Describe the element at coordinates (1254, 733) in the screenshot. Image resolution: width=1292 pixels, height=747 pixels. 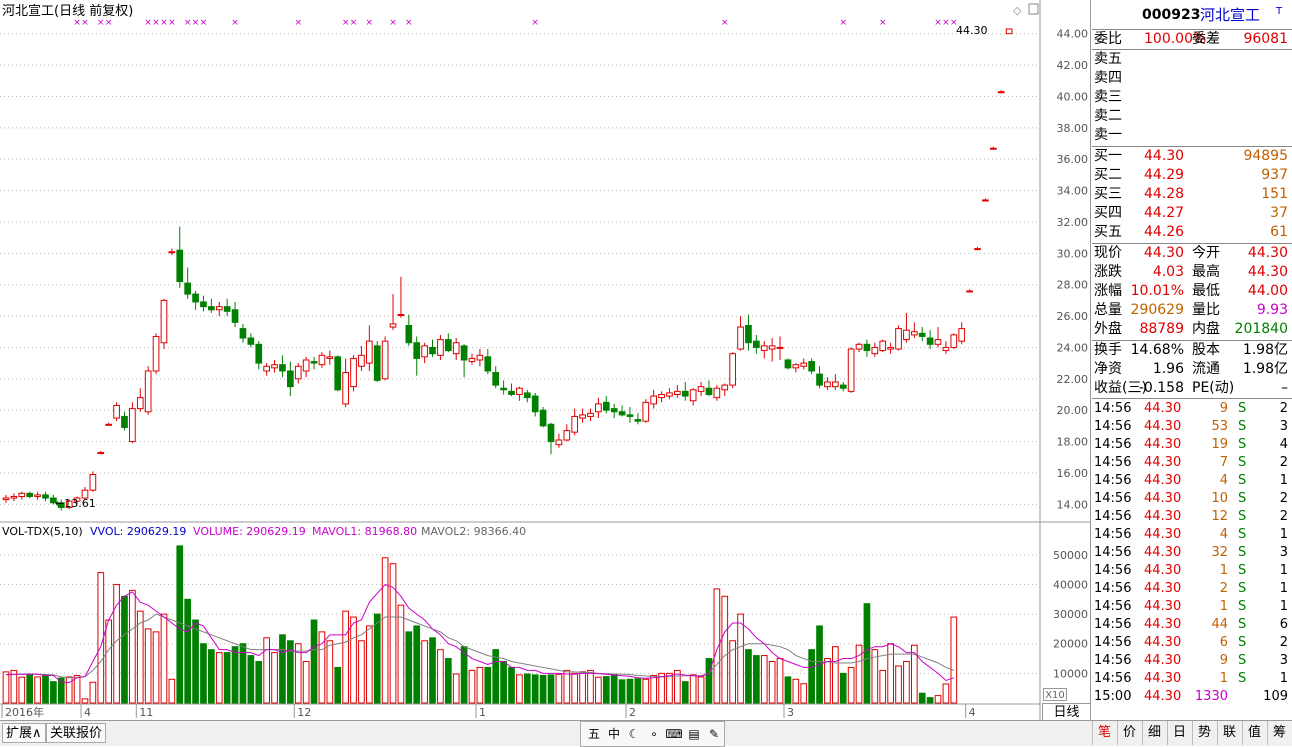
I see `side-tab: 值` at that location.